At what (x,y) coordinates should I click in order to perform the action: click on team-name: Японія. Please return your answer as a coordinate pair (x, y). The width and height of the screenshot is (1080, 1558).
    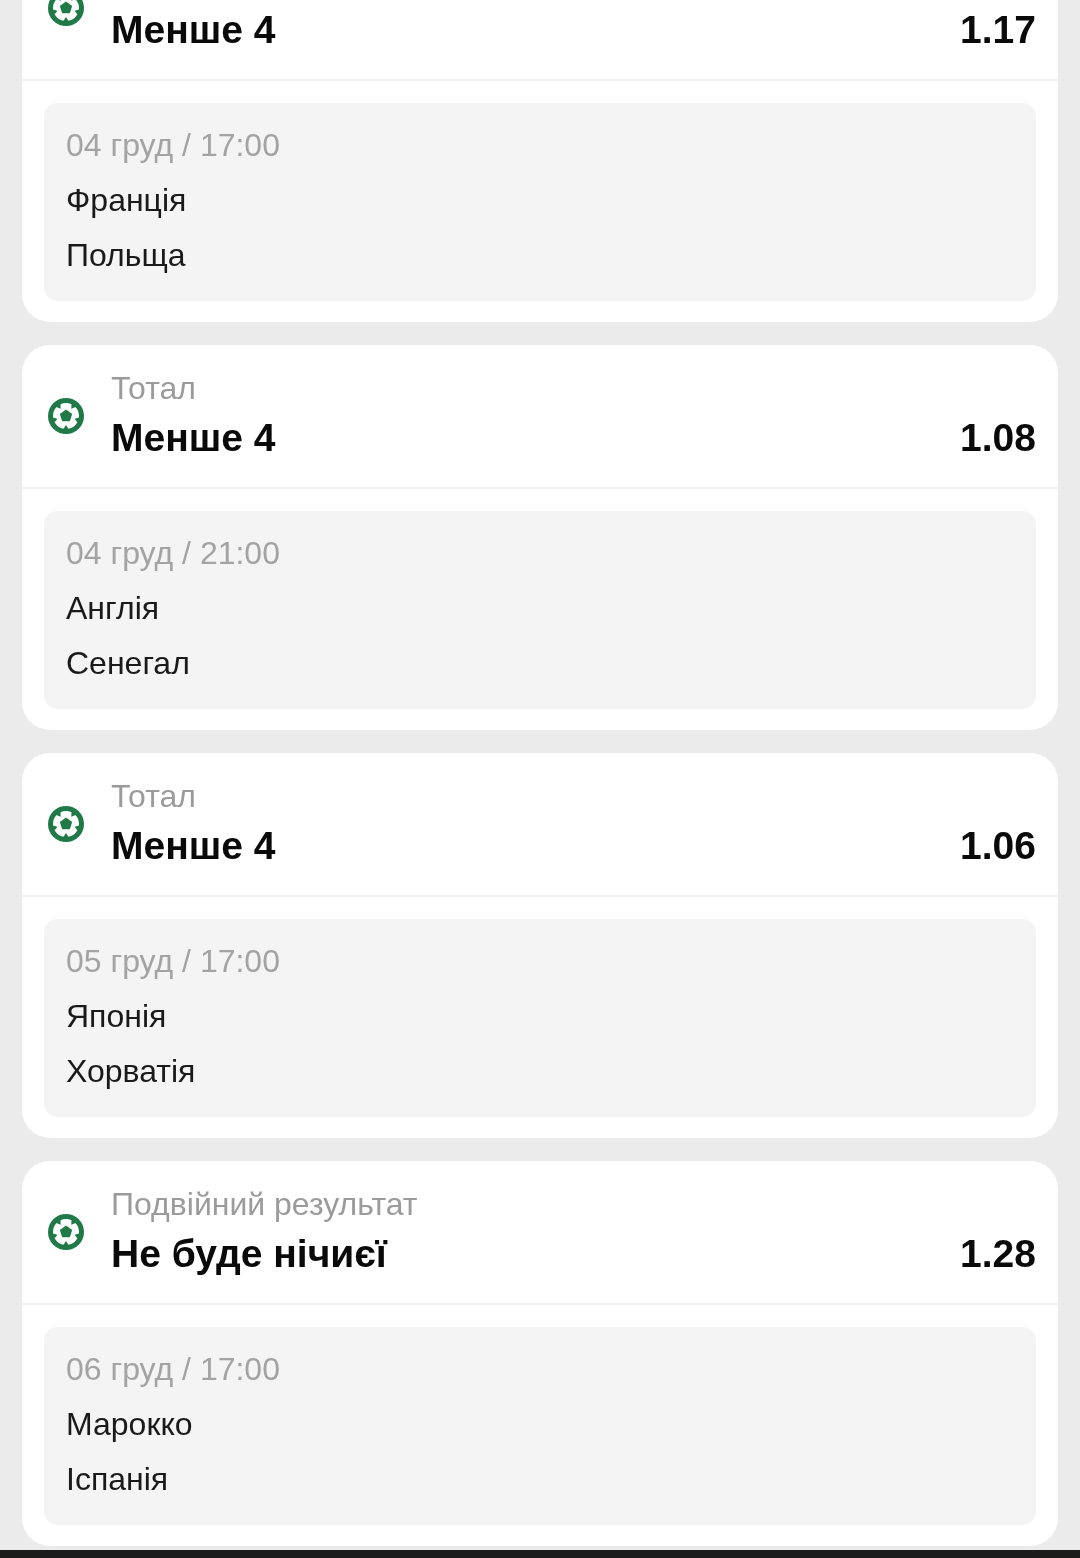
    Looking at the image, I should click on (116, 1016).